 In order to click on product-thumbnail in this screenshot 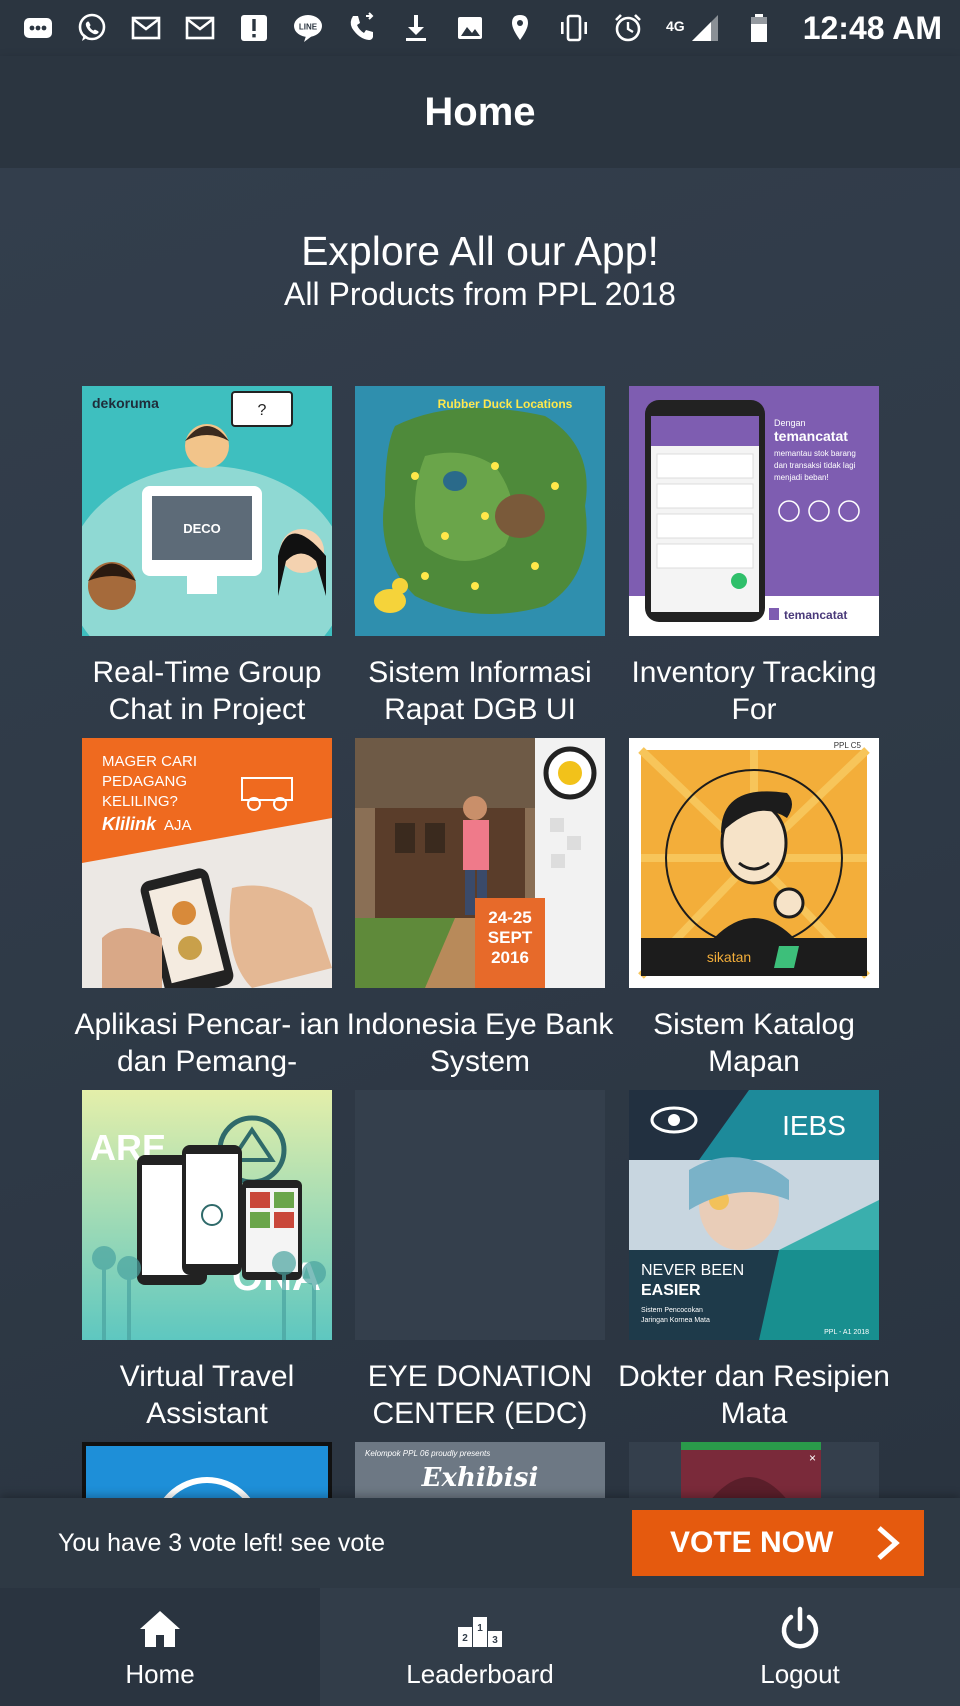, I will do `click(207, 1470)`.